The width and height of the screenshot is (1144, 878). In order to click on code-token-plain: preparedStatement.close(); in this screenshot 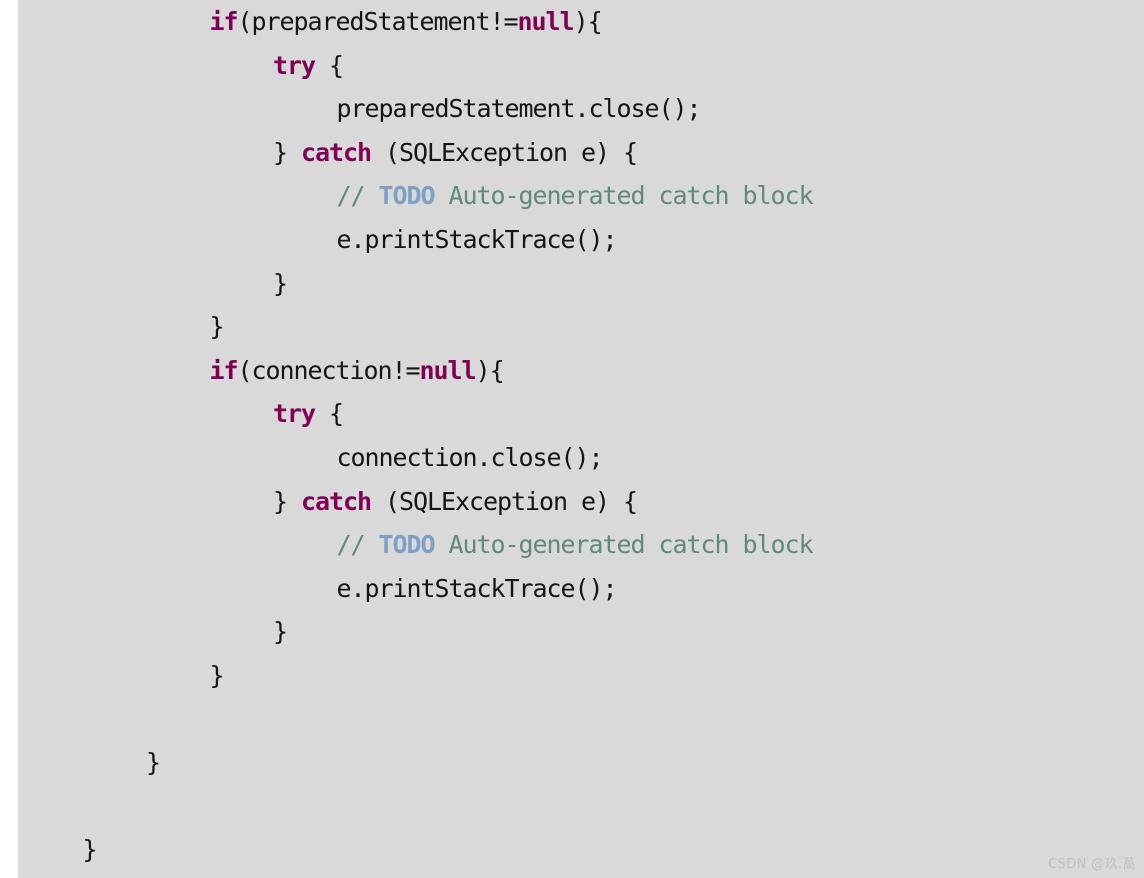, I will do `click(519, 109)`.